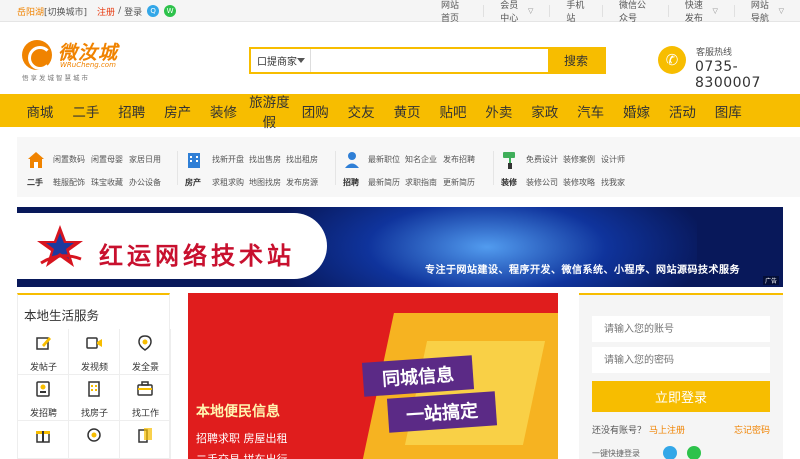  Describe the element at coordinates (700, 12) in the screenshot. I see `top-link: 快速发布 ▽` at that location.